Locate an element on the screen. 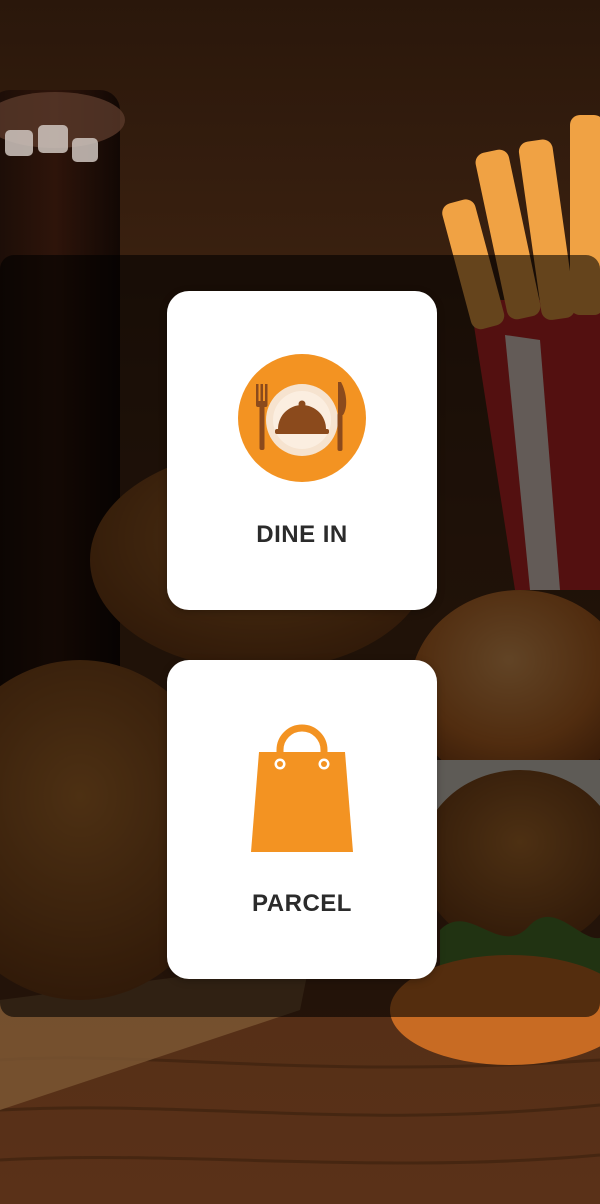  parcel-option-card: PARCEL is located at coordinates (302, 819).